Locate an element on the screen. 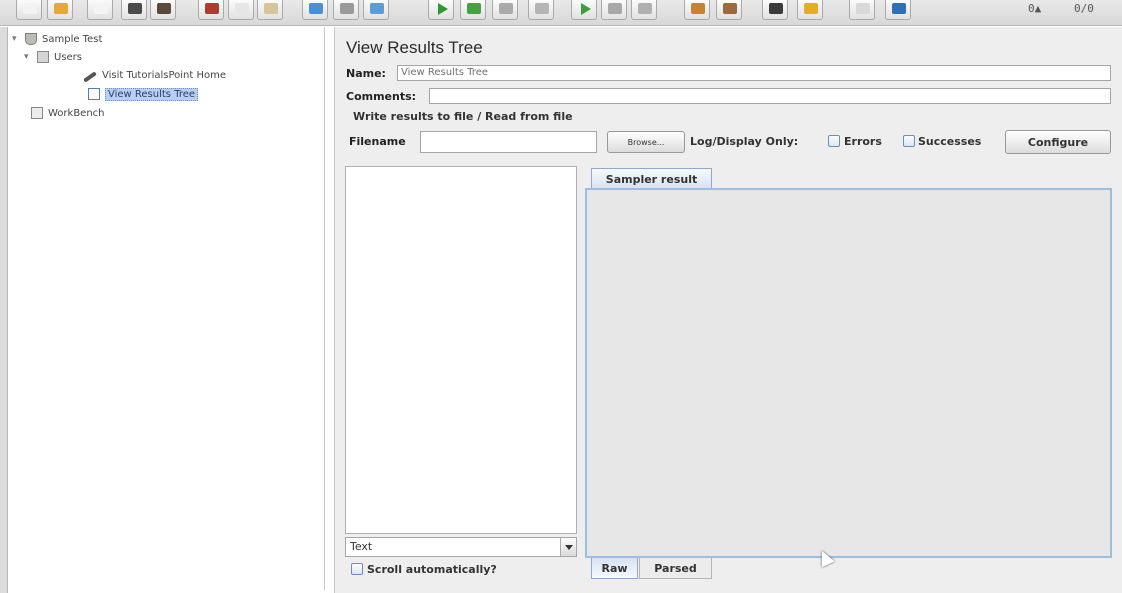 This screenshot has width=1122, height=593. search-button is located at coordinates (775, 10).